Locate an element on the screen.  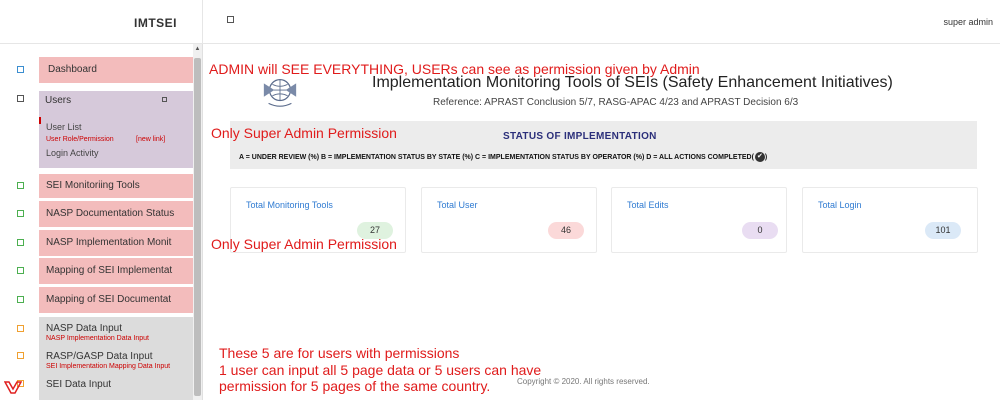
scroll-thumb is located at coordinates (197, 227).